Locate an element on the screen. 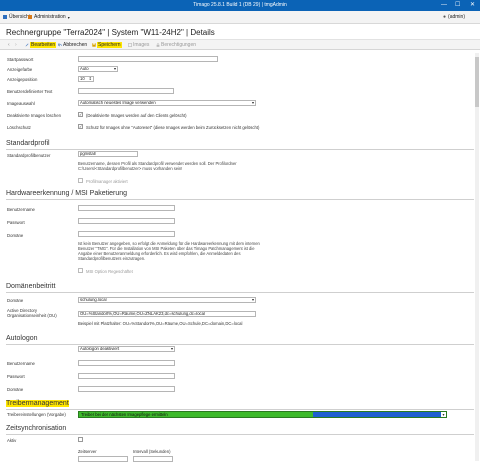 This screenshot has width=480, height=463. deaktivierte-checkbox: ✓ is located at coordinates (80, 114).